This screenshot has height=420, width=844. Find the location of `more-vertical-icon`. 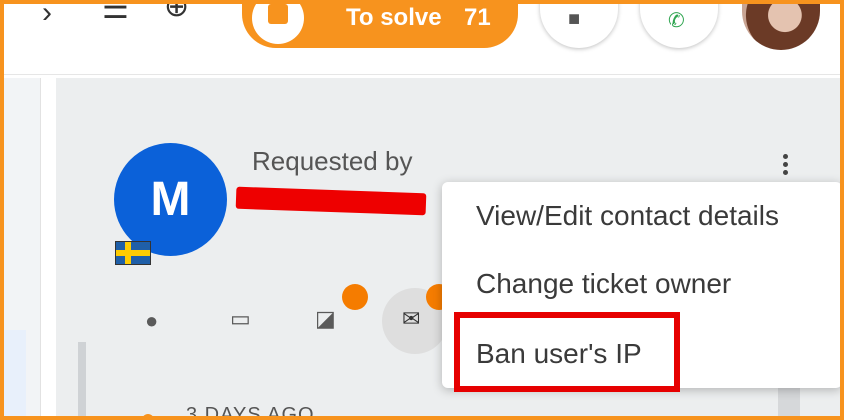

more-vertical-icon is located at coordinates (786, 165).